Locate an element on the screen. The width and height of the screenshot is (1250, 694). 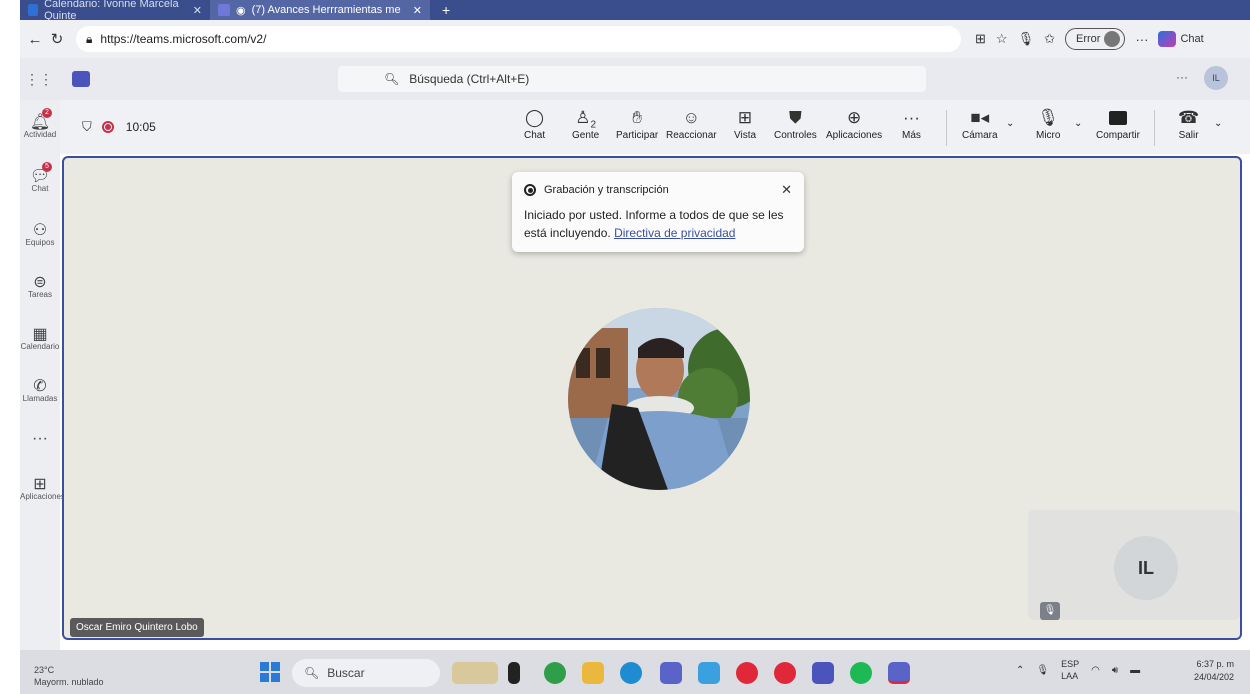
lang-bottom: LAA is located at coordinates (1070, 676).